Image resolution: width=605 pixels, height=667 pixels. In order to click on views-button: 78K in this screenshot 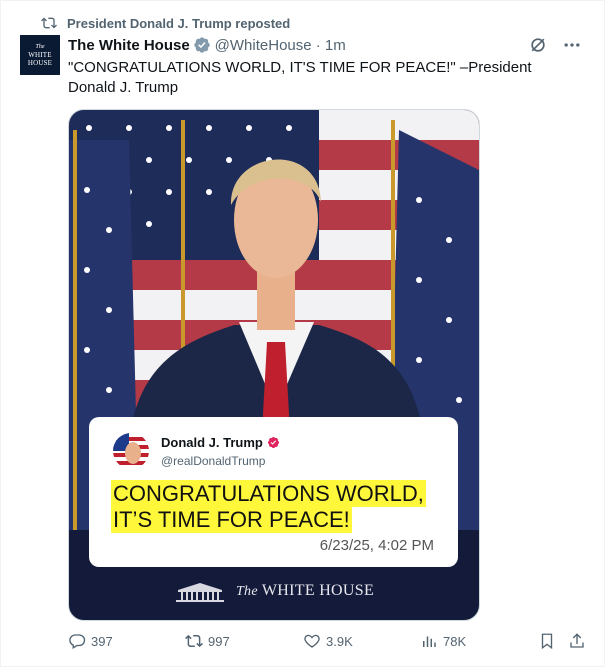, I will do `click(443, 641)`.